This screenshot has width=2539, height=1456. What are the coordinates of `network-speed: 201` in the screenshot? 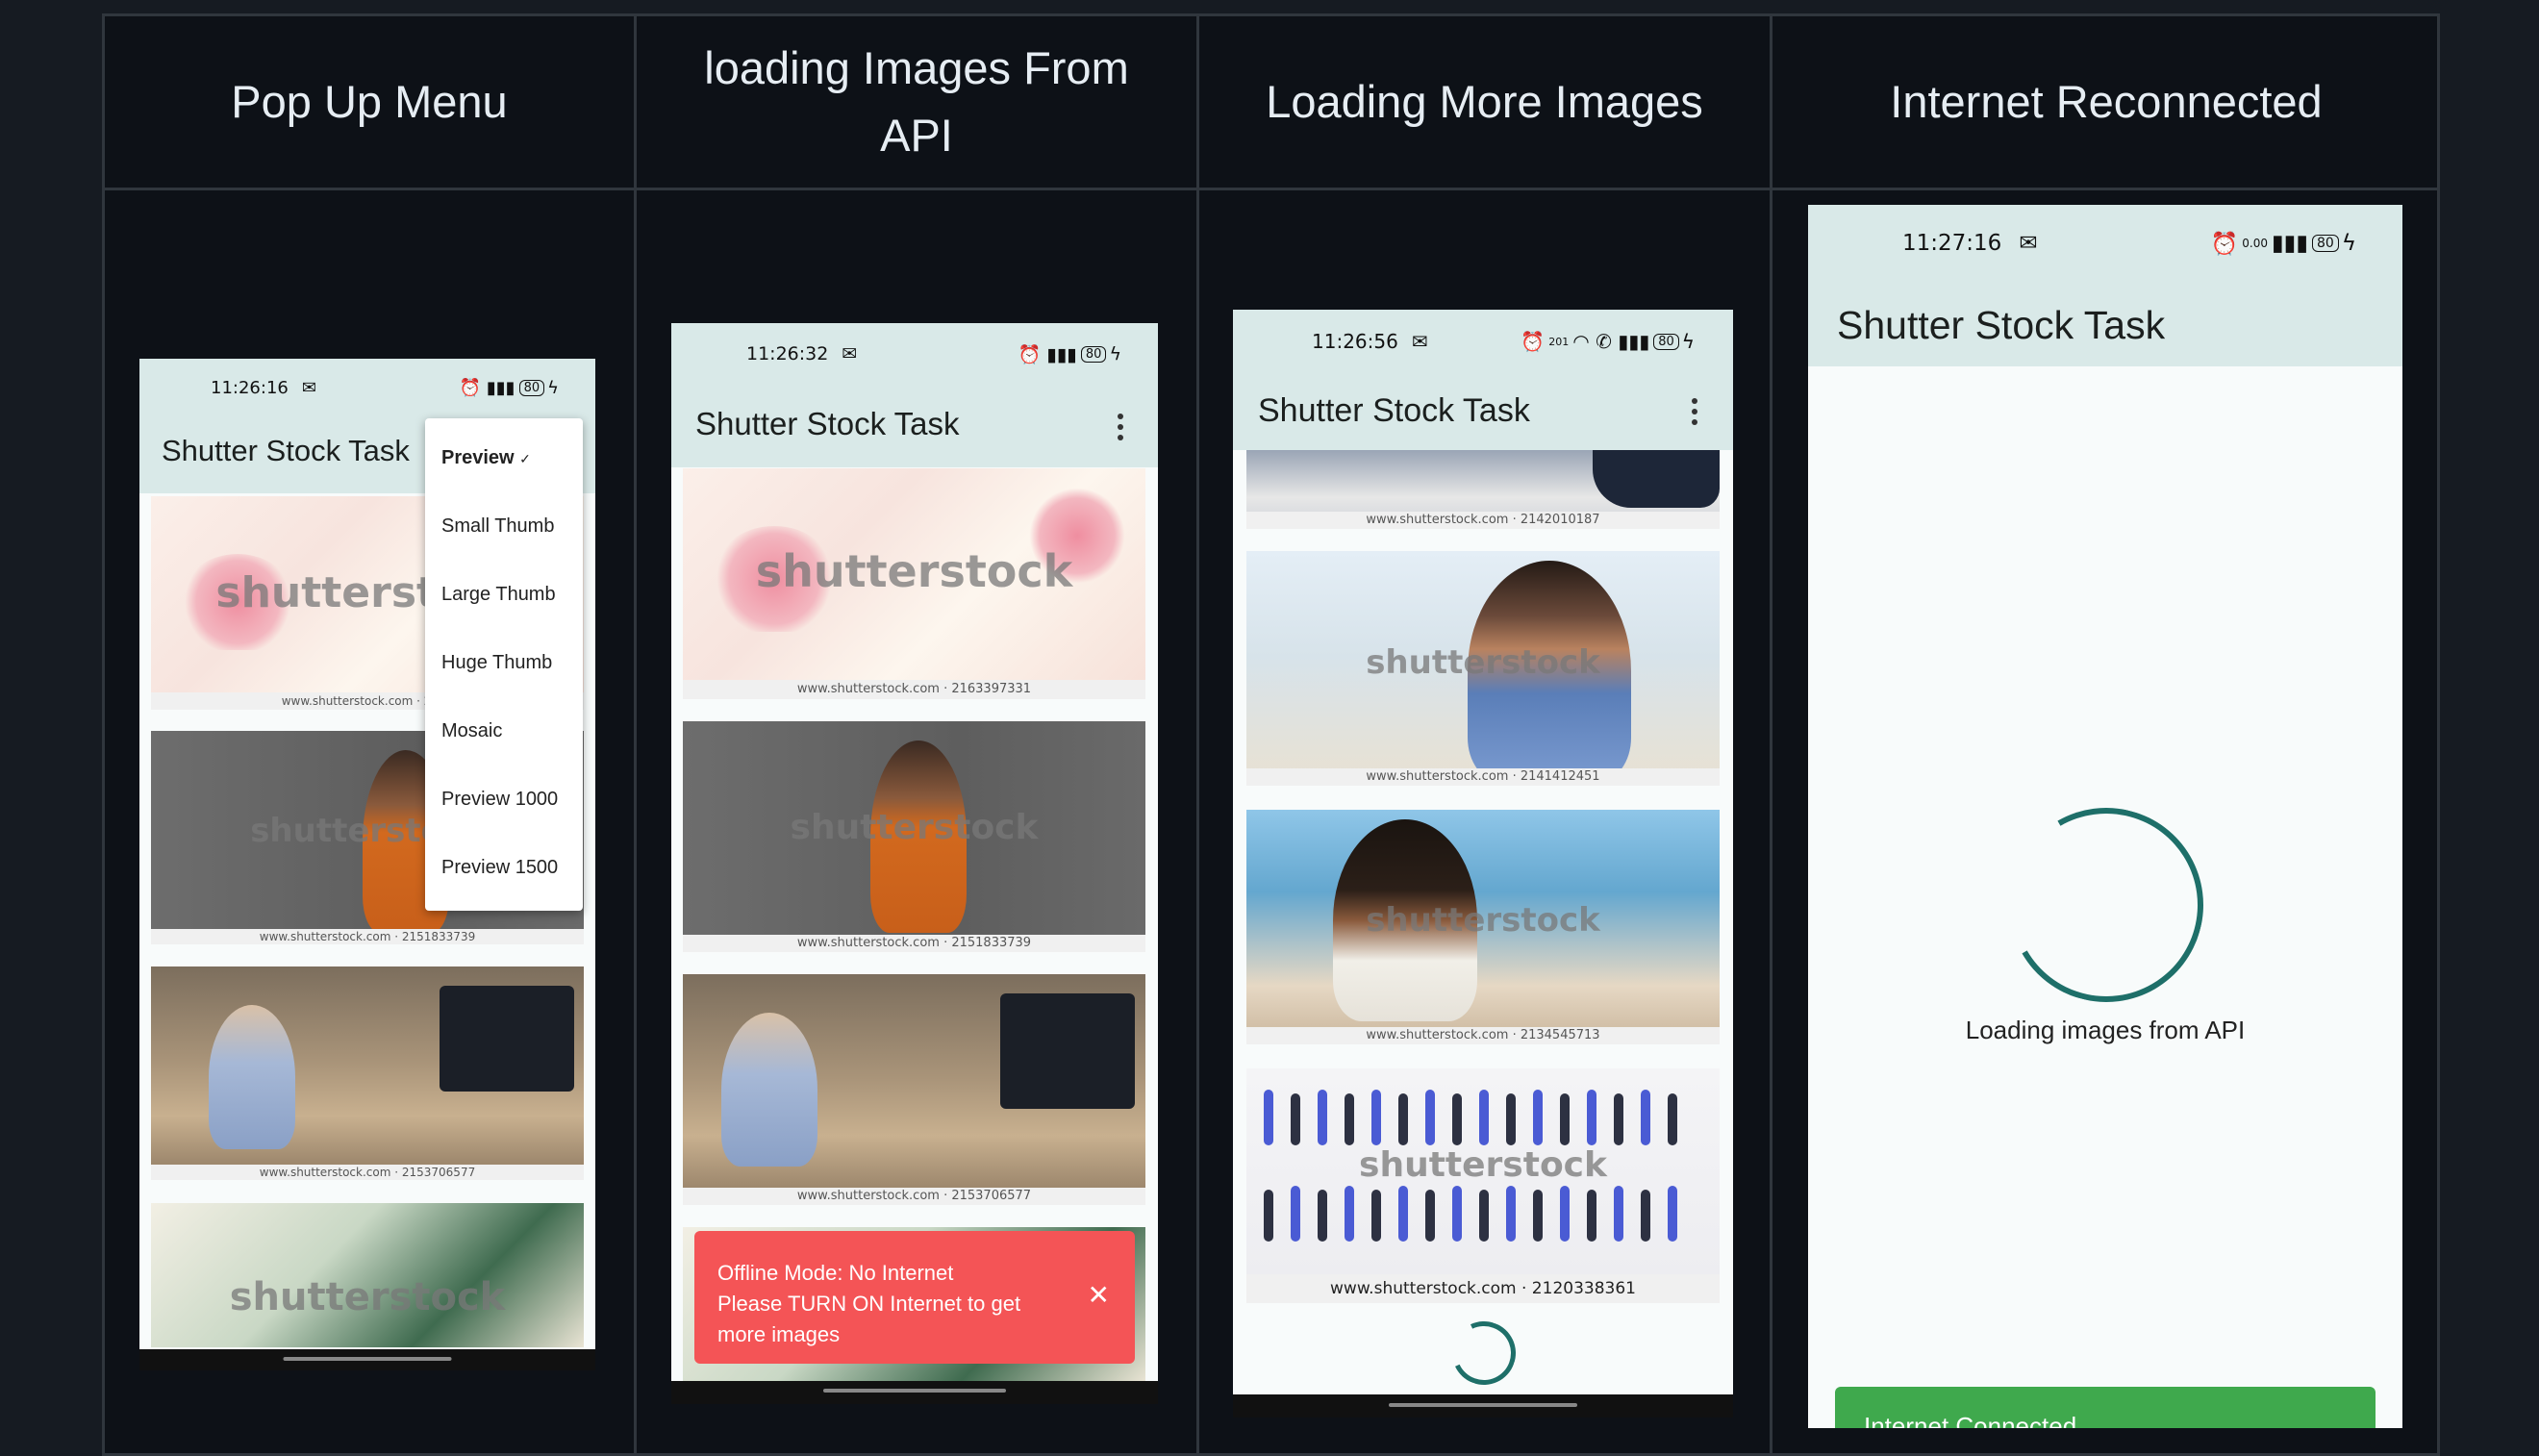 It's located at (1559, 341).